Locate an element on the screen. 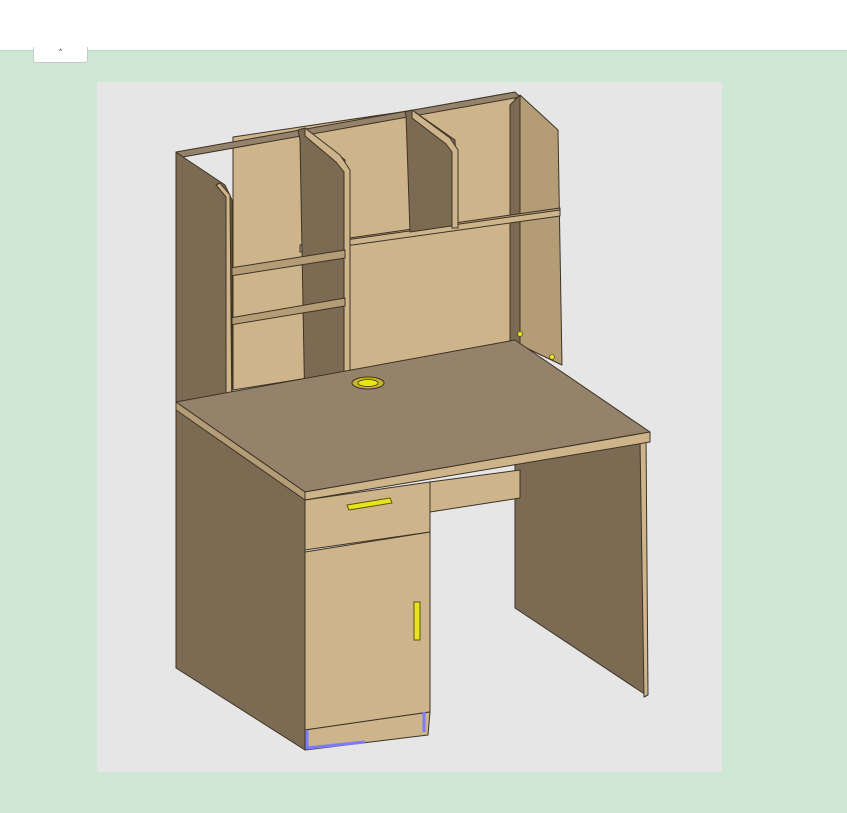 This screenshot has height=813, width=847. collapse-toolbar-button: ˄ is located at coordinates (60, 55).